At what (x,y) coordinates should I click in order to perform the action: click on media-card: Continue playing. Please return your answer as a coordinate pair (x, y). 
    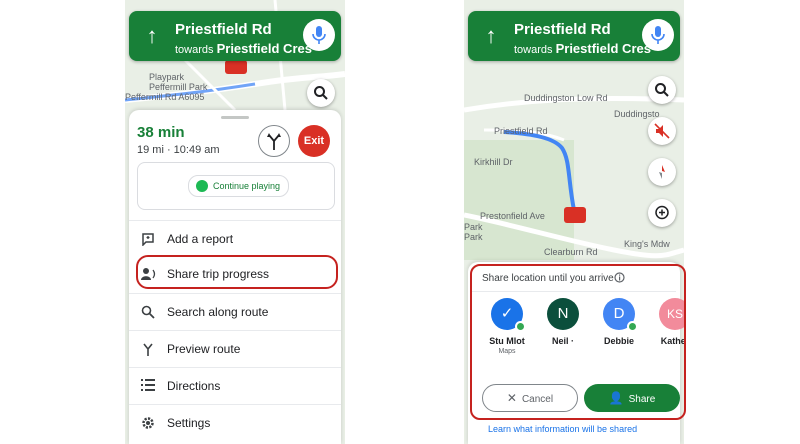
    Looking at the image, I should click on (236, 186).